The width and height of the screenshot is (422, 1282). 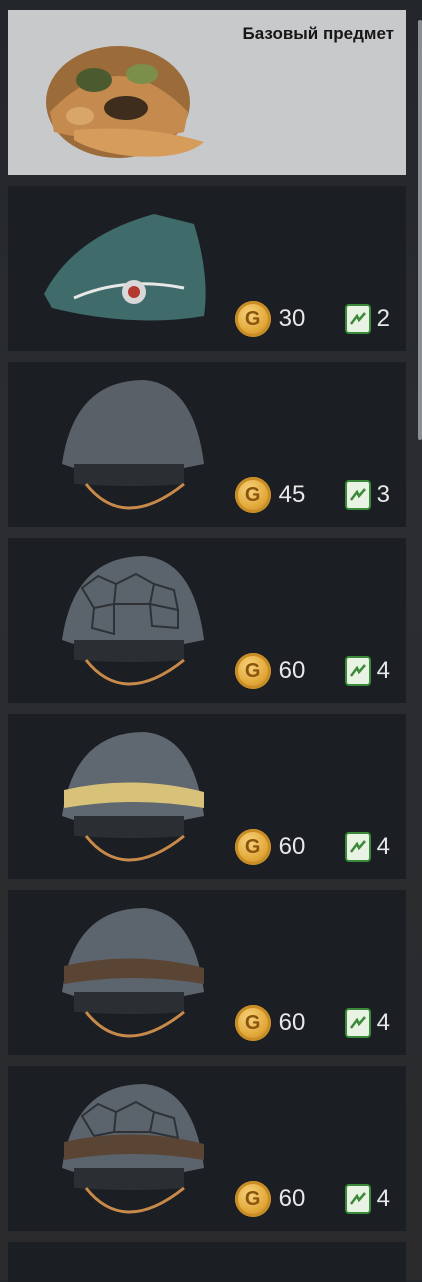 What do you see at coordinates (207, 268) in the screenshot?
I see `item-card-side-cap: G 30 2` at bounding box center [207, 268].